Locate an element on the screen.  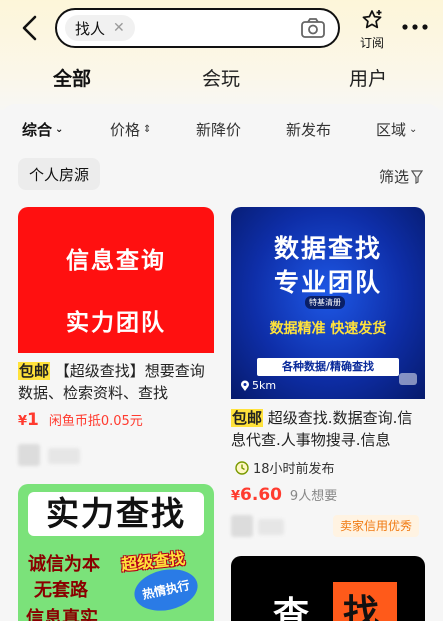
image-text: 实力团队 is located at coordinates (116, 323).